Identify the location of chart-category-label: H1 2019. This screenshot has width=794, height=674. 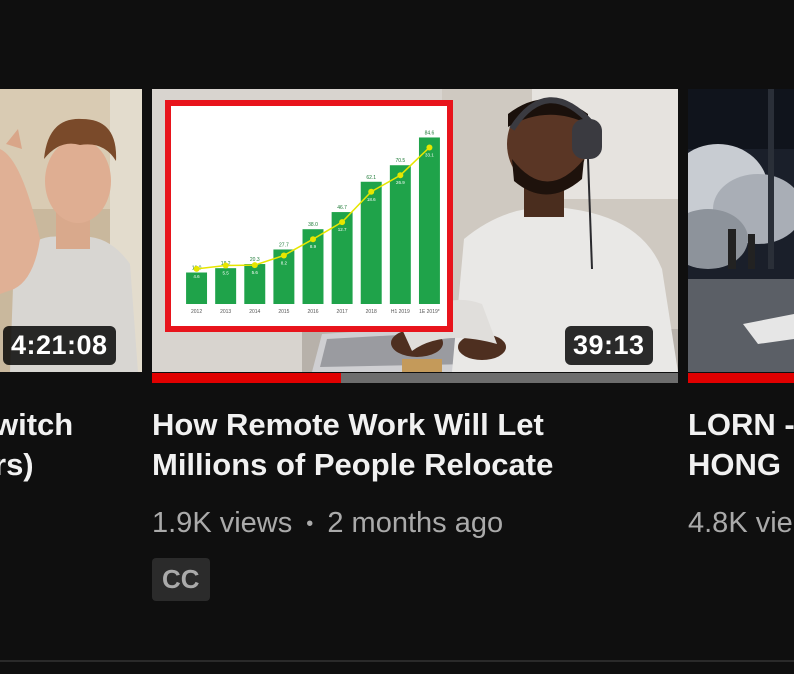
(400, 312).